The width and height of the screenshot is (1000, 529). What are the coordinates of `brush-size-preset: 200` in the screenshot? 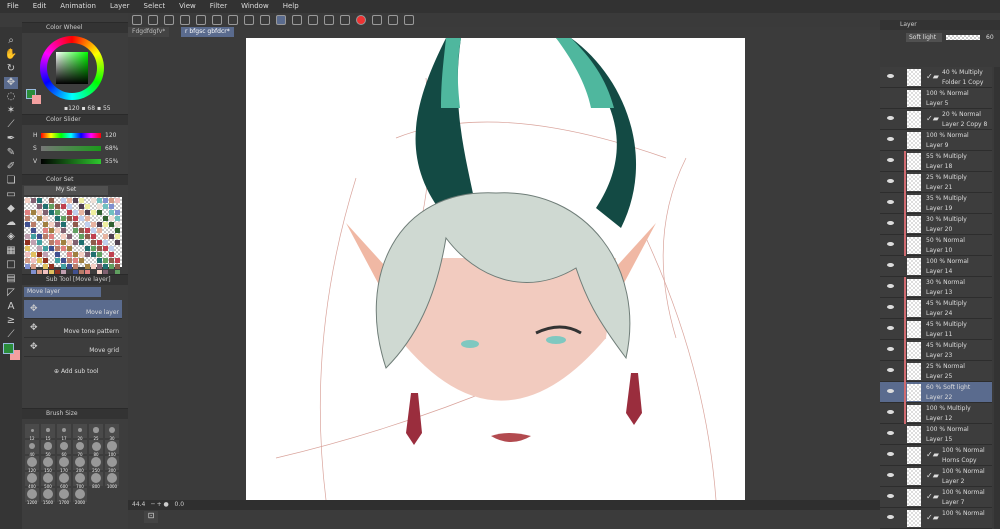 It's located at (80, 464).